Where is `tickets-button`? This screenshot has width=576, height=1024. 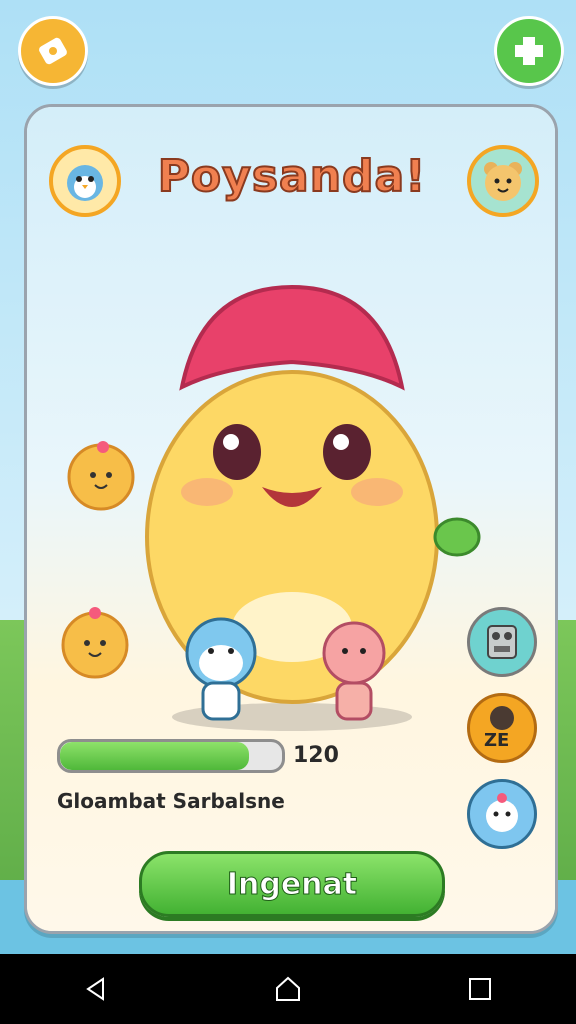 tickets-button is located at coordinates (53, 51).